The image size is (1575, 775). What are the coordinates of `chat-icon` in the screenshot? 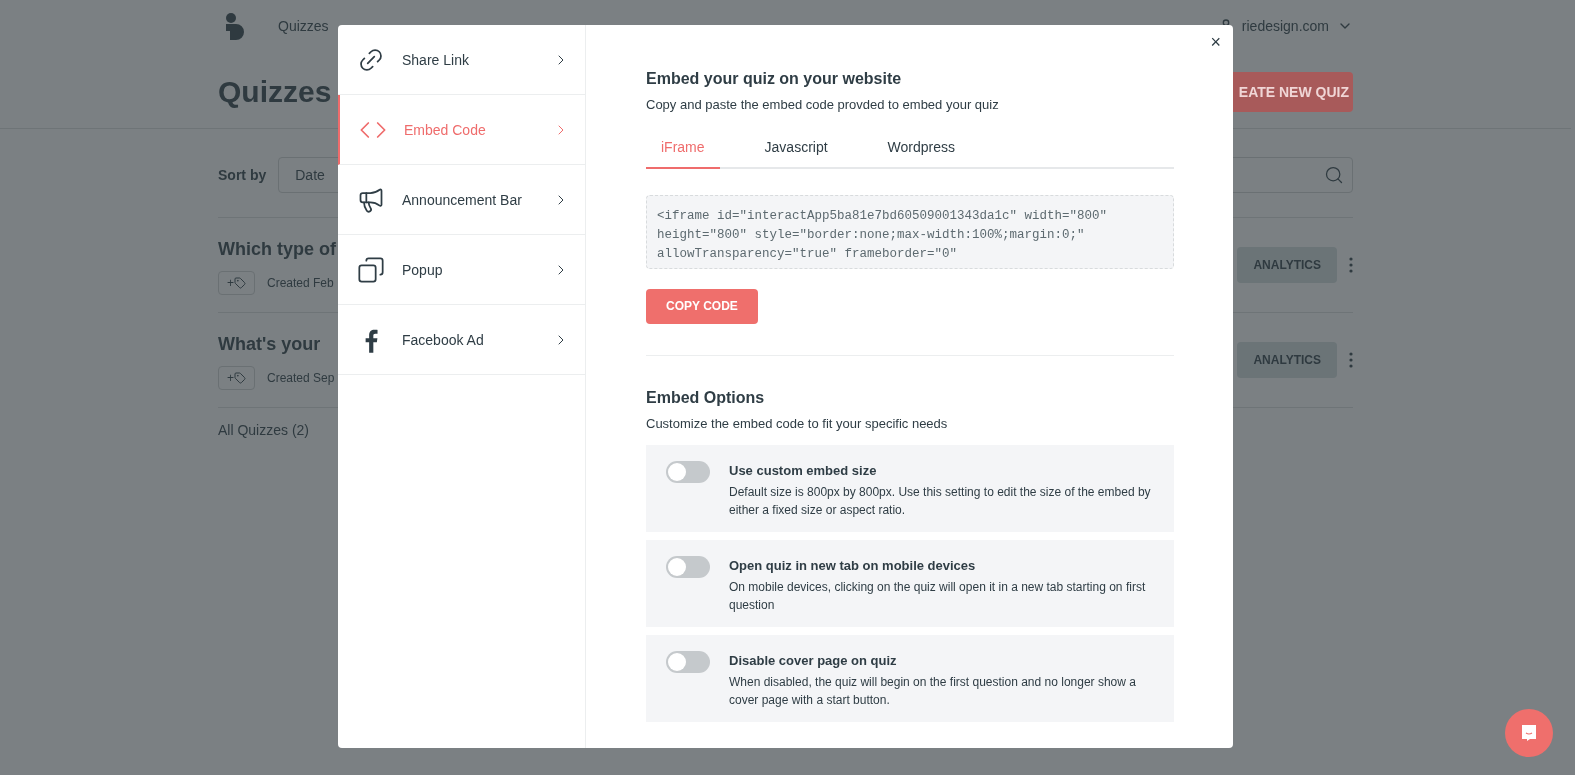 It's located at (1529, 733).